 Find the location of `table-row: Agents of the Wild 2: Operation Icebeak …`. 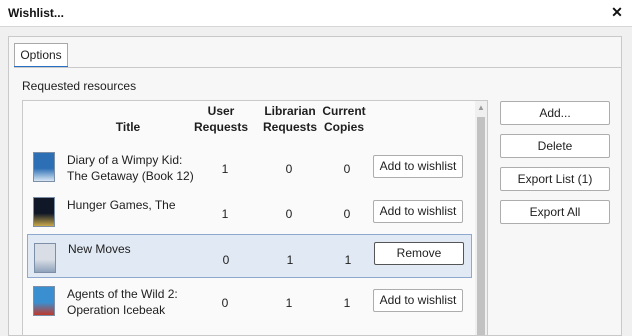

table-row: Agents of the Wild 2: Operation Icebeak … is located at coordinates (249, 300).